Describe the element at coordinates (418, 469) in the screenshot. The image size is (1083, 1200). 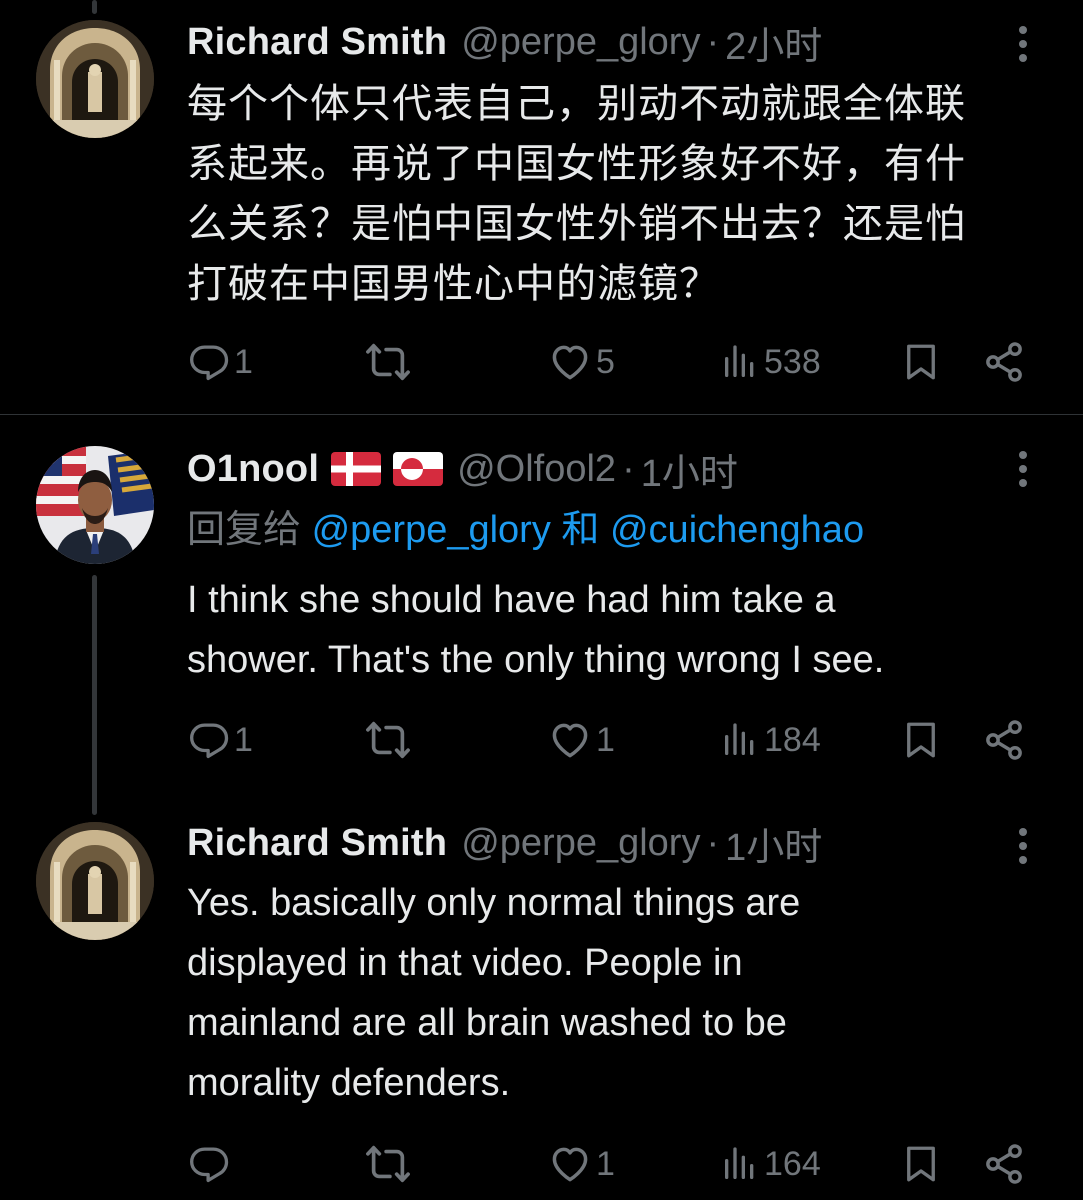
I see `greenland-flag-icon` at that location.